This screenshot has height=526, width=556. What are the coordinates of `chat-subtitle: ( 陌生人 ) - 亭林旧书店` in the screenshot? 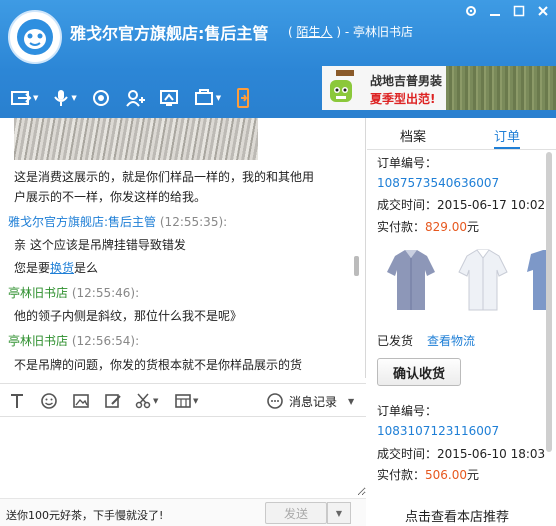 It's located at (350, 31).